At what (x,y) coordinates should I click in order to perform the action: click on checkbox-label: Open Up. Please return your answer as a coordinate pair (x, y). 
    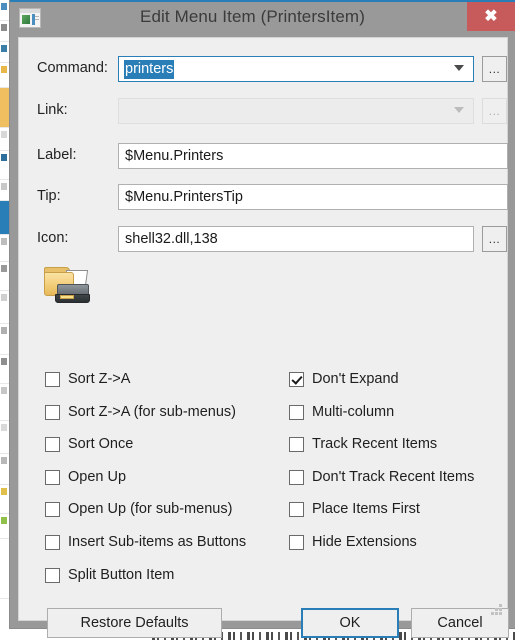
    Looking at the image, I should click on (97, 476).